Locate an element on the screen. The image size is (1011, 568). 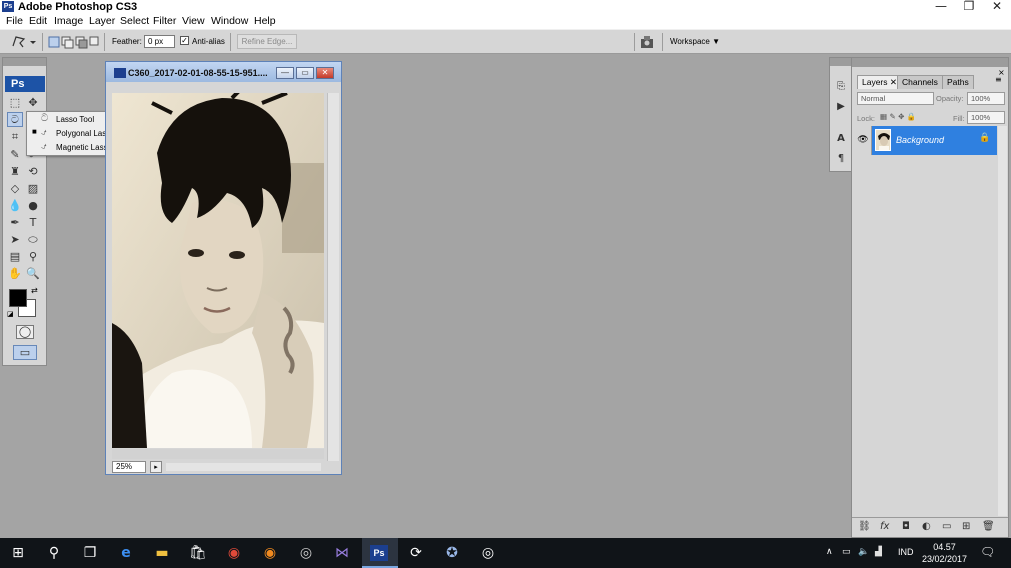
menu-file: File is located at coordinates (14, 21).